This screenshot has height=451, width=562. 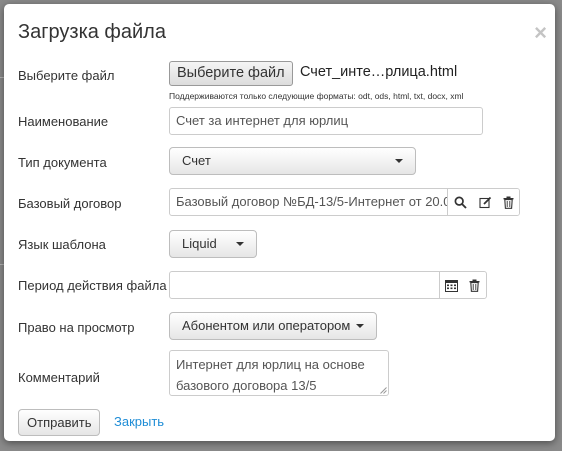 I want to click on calendar-icon, so click(x=451, y=285).